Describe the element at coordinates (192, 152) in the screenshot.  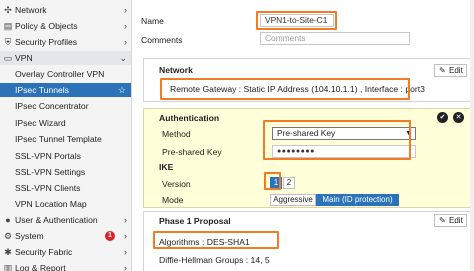
I see `psk-label: Pre-shared Key` at that location.